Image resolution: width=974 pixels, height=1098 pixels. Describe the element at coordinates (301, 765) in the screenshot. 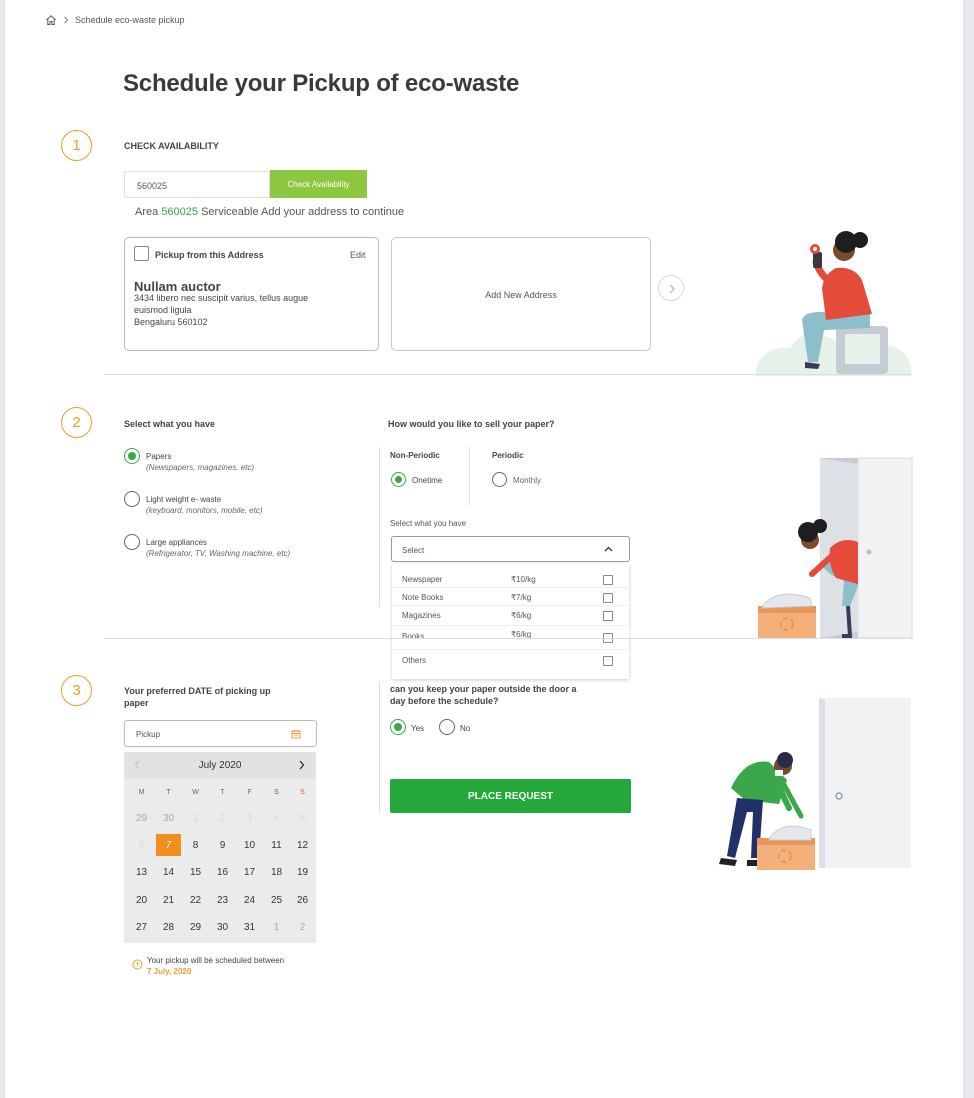

I see `chevron-right-icon` at that location.